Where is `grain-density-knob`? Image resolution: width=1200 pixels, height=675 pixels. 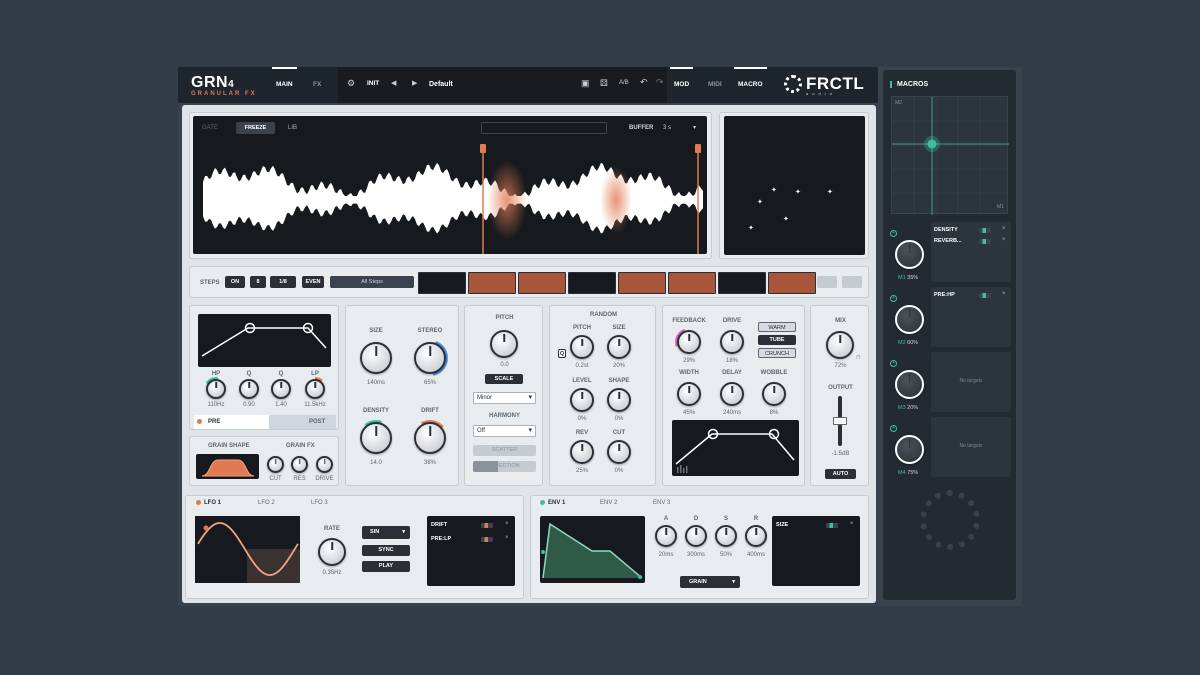
grain-density-knob is located at coordinates (376, 438).